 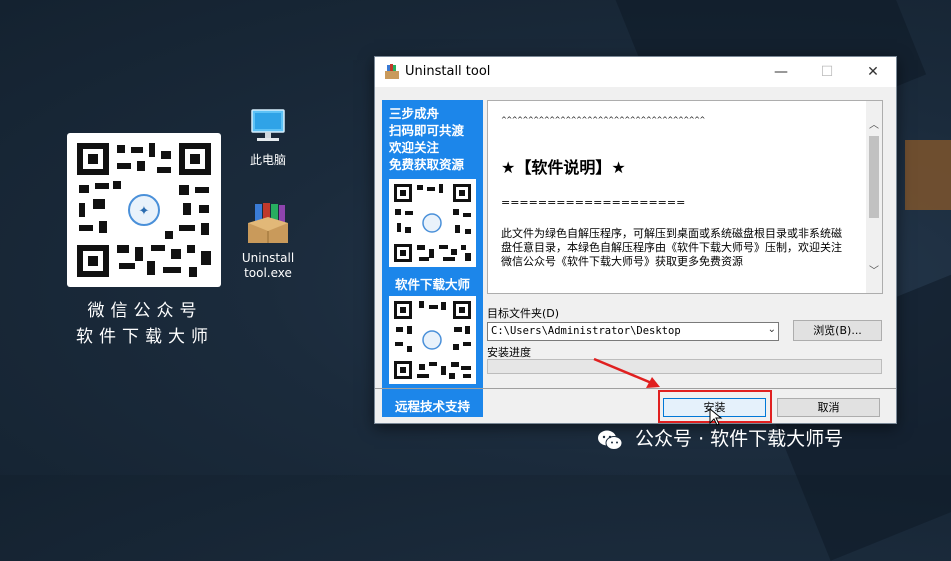 What do you see at coordinates (268, 125) in the screenshot?
I see `computer-icon` at bounding box center [268, 125].